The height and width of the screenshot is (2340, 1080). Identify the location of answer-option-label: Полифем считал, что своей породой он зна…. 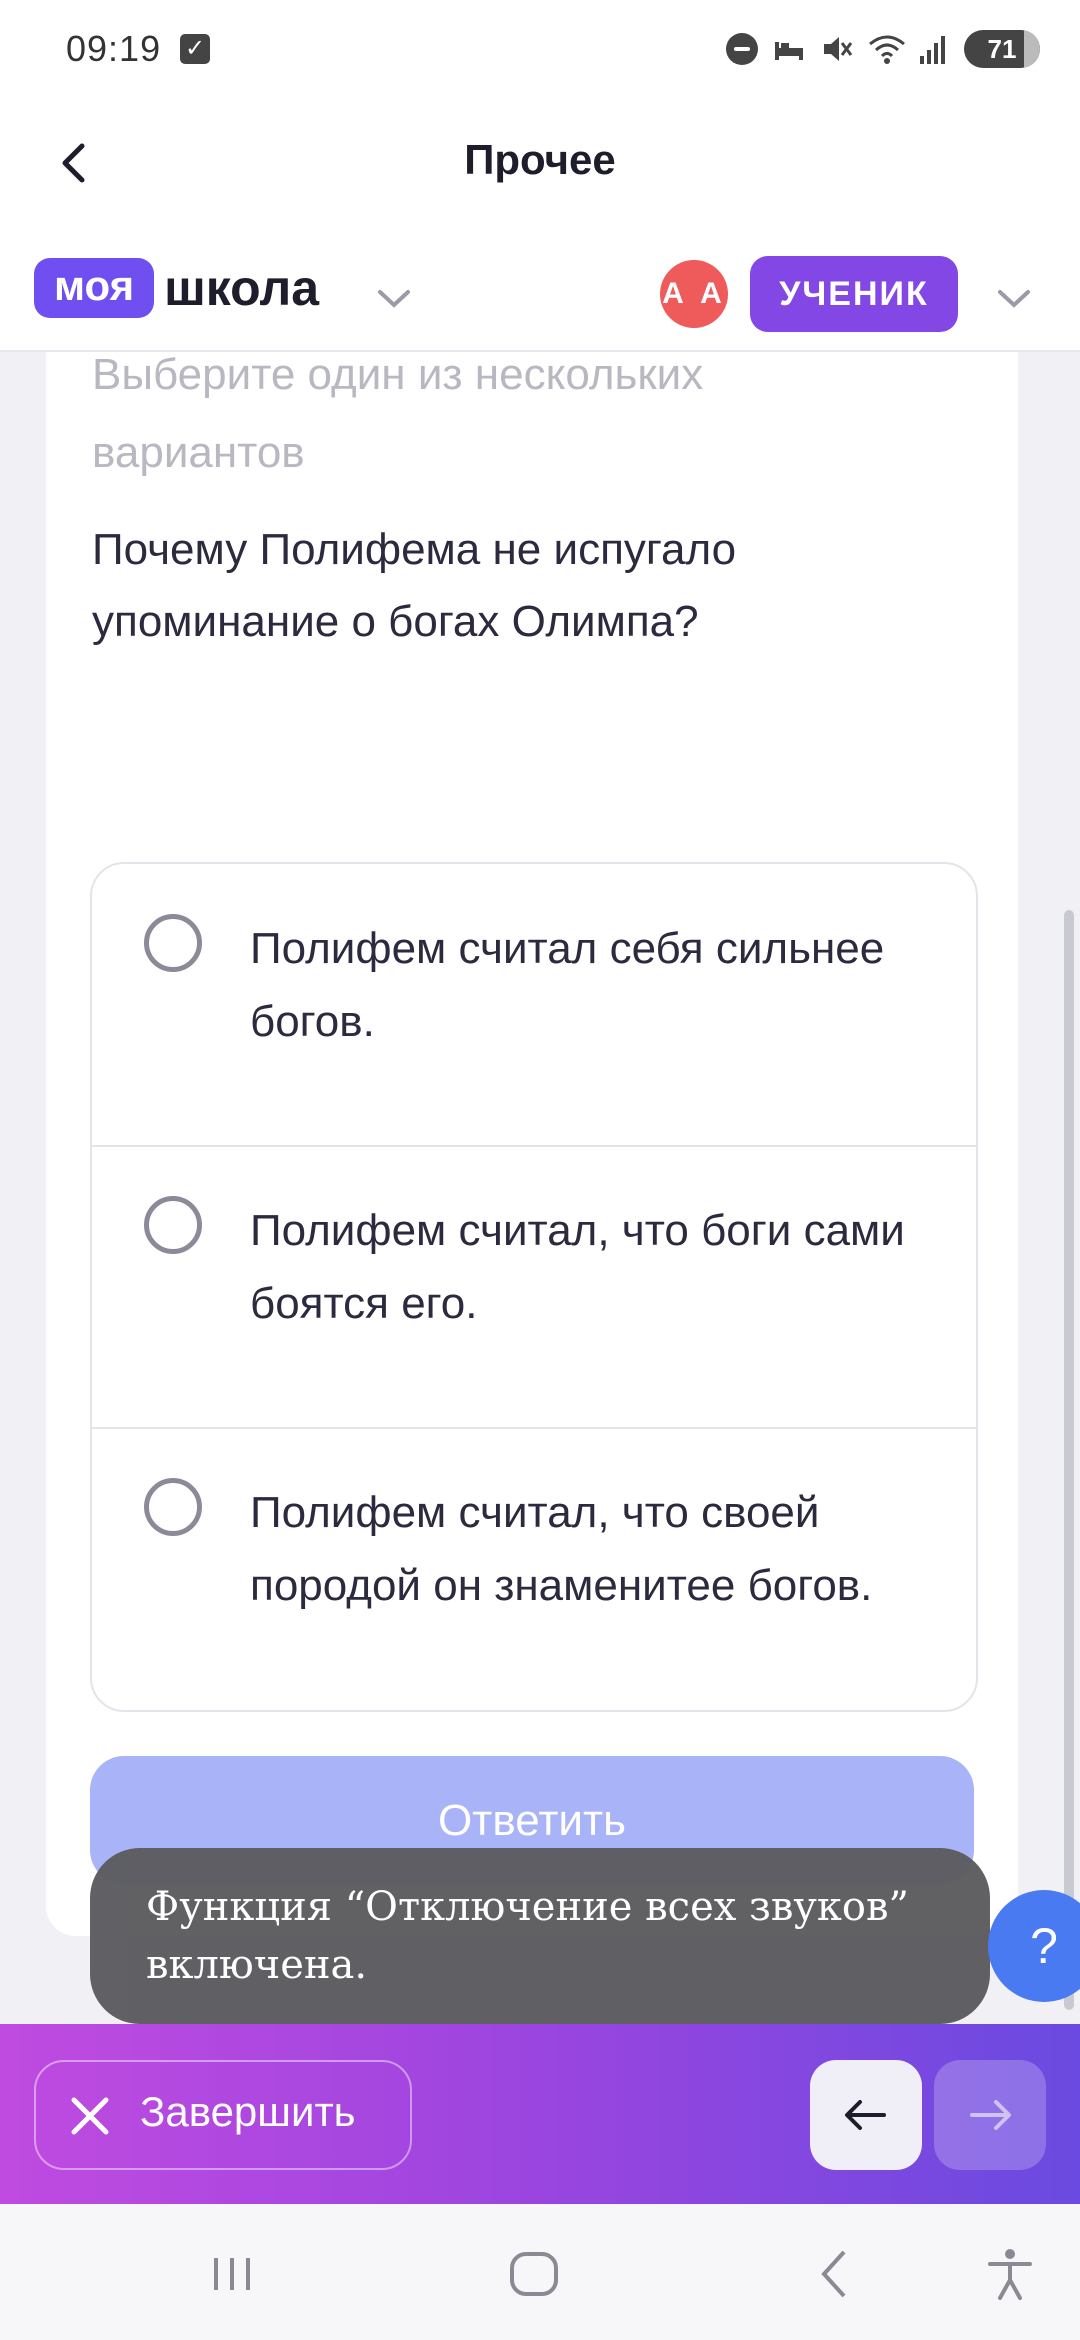
(561, 1549).